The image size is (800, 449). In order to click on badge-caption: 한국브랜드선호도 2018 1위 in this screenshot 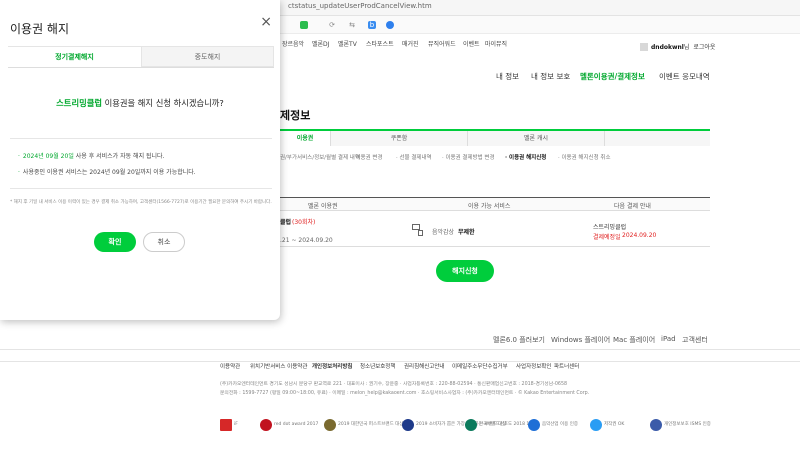, I will do `click(506, 424)`.